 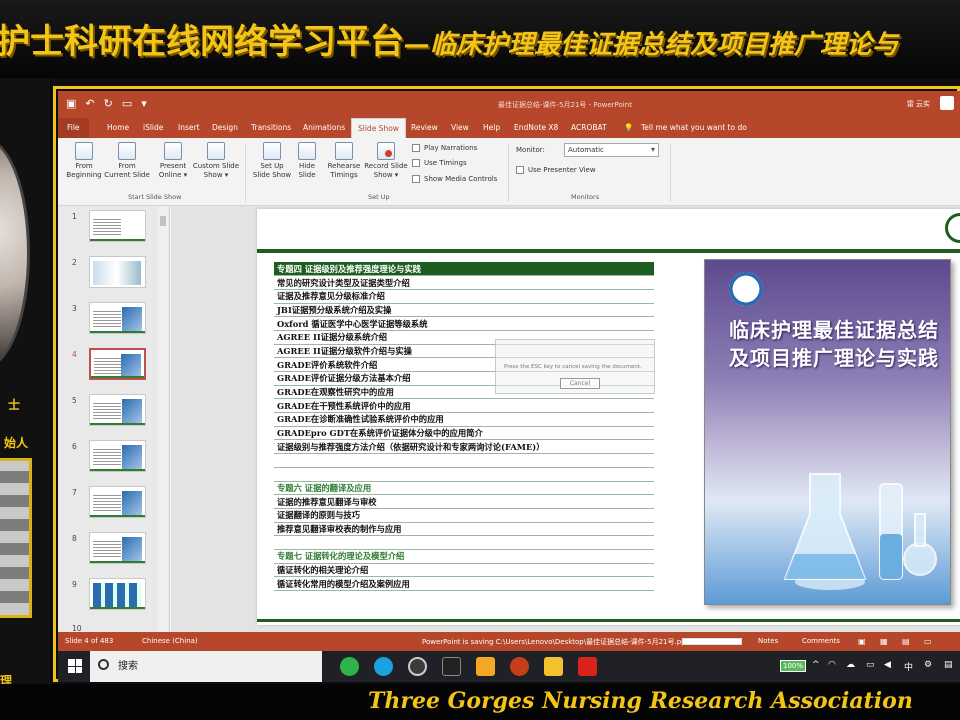 I want to click on cancel-save-button: Cancel, so click(x=580, y=383).